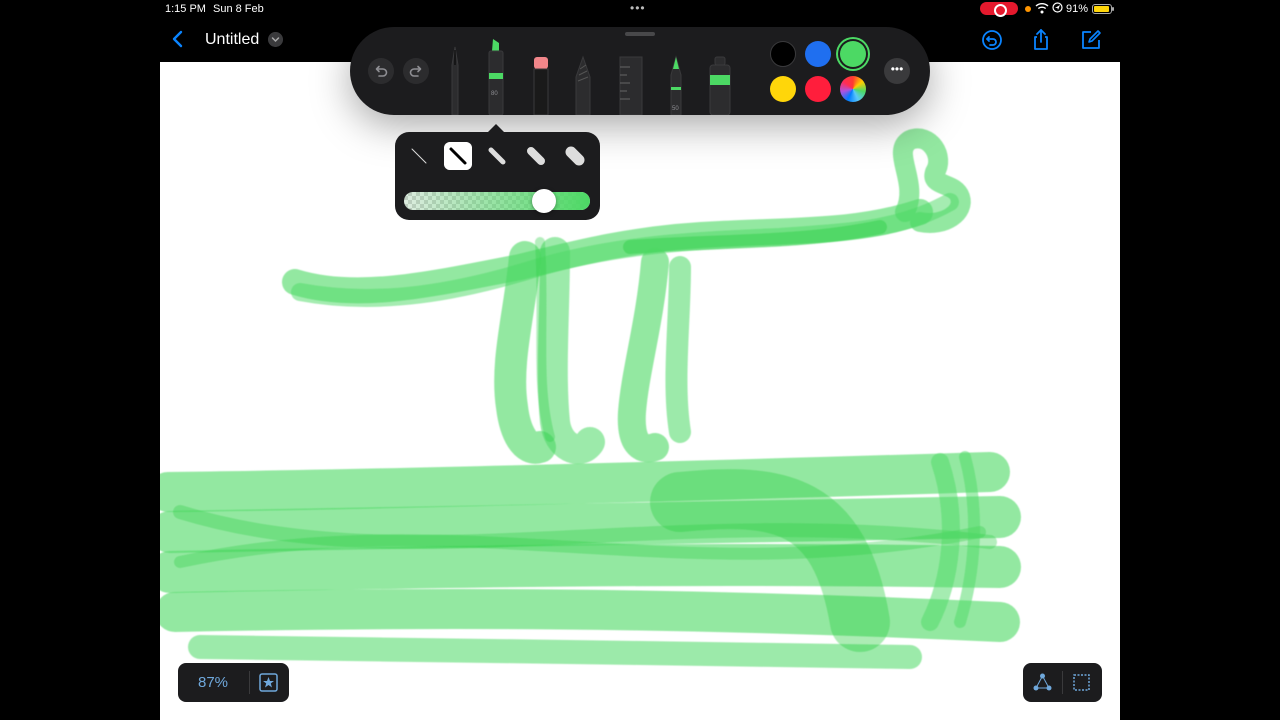 Image resolution: width=1280 pixels, height=720 pixels. I want to click on mic-indicator-icon, so click(1028, 9).